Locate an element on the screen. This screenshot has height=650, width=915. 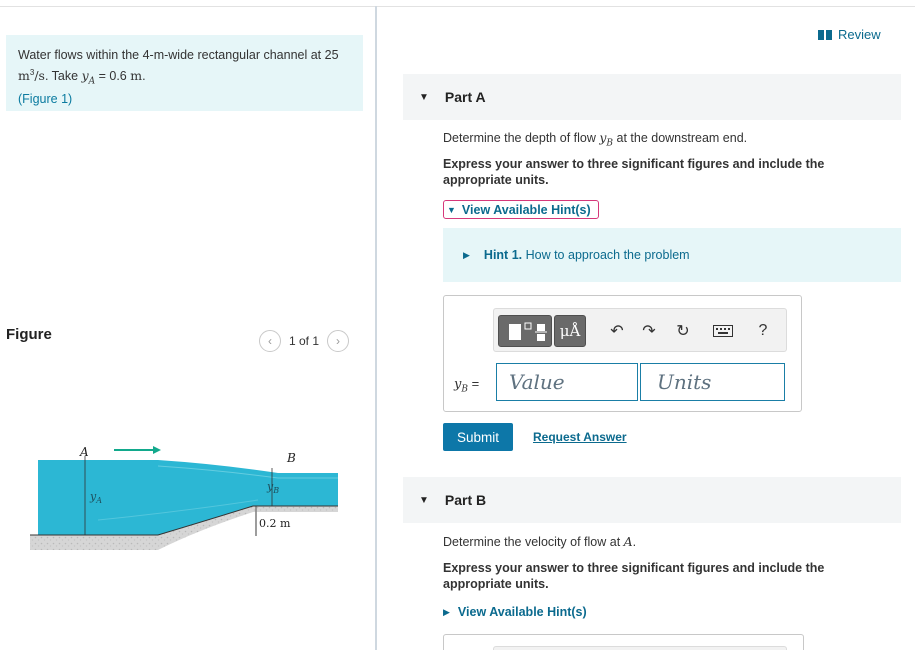
answer-box: μÅ ↶ ↷ ↻ ? yB = Value Units is located at coordinates (622, 353).